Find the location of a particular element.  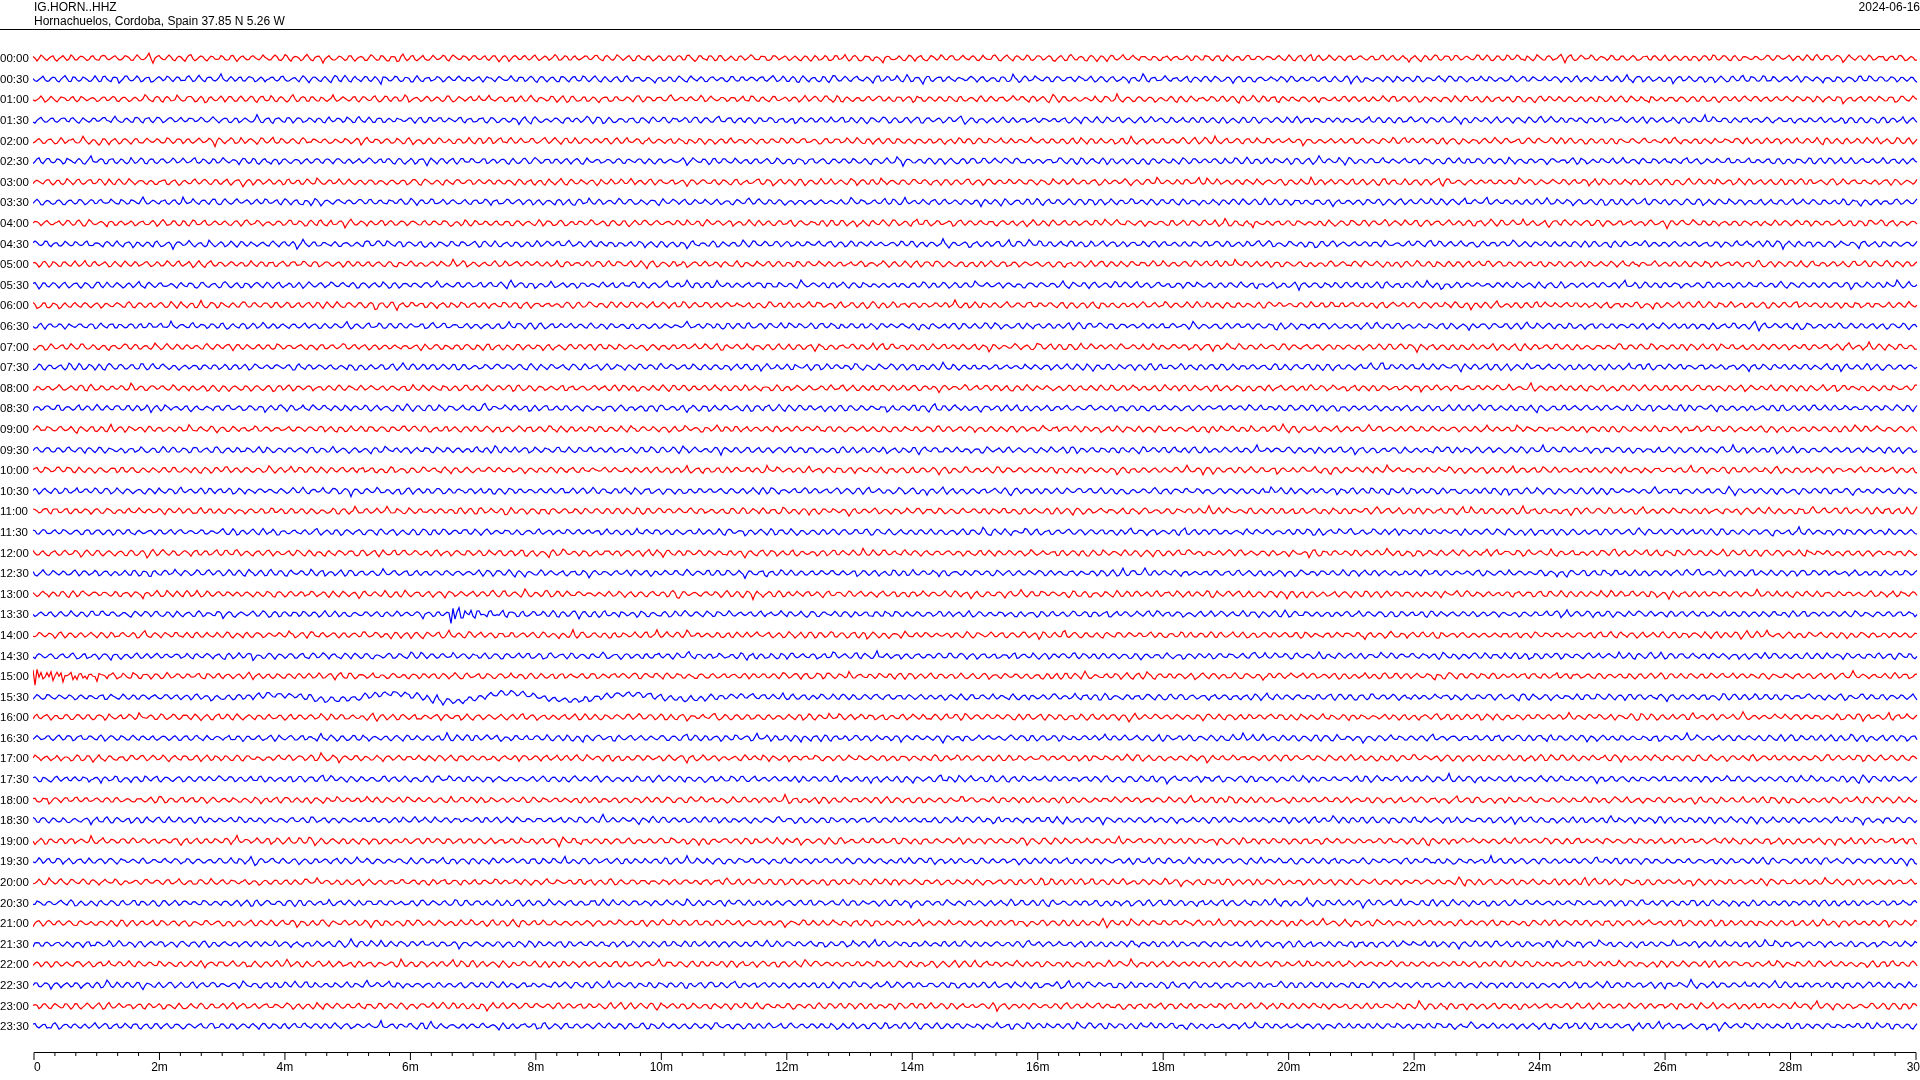

time-label: 01:30 is located at coordinates (15, 120).